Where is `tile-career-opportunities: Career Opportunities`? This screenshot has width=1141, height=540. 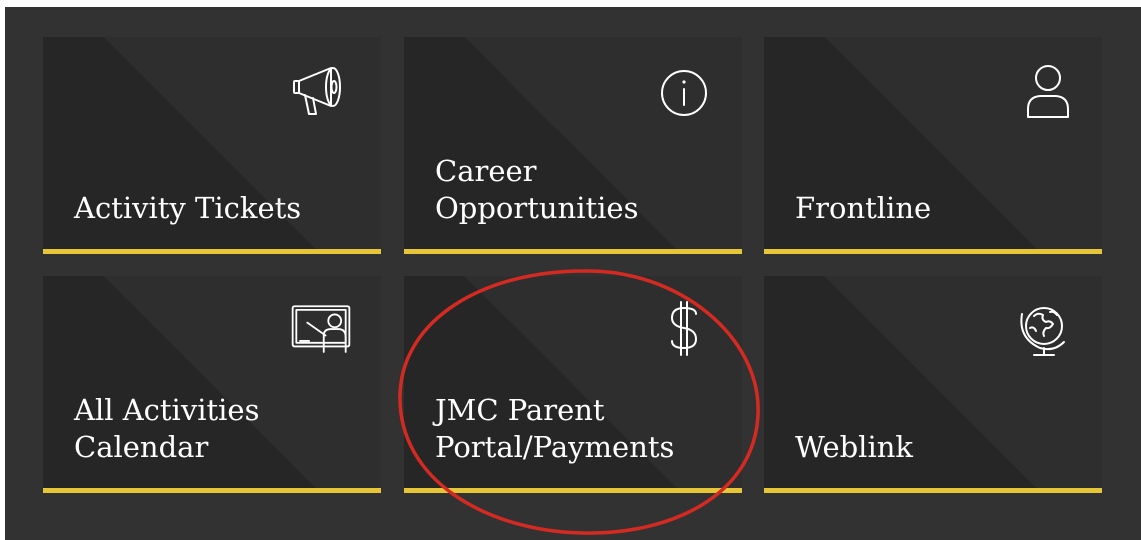
tile-career-opportunities: Career Opportunities is located at coordinates (573, 145).